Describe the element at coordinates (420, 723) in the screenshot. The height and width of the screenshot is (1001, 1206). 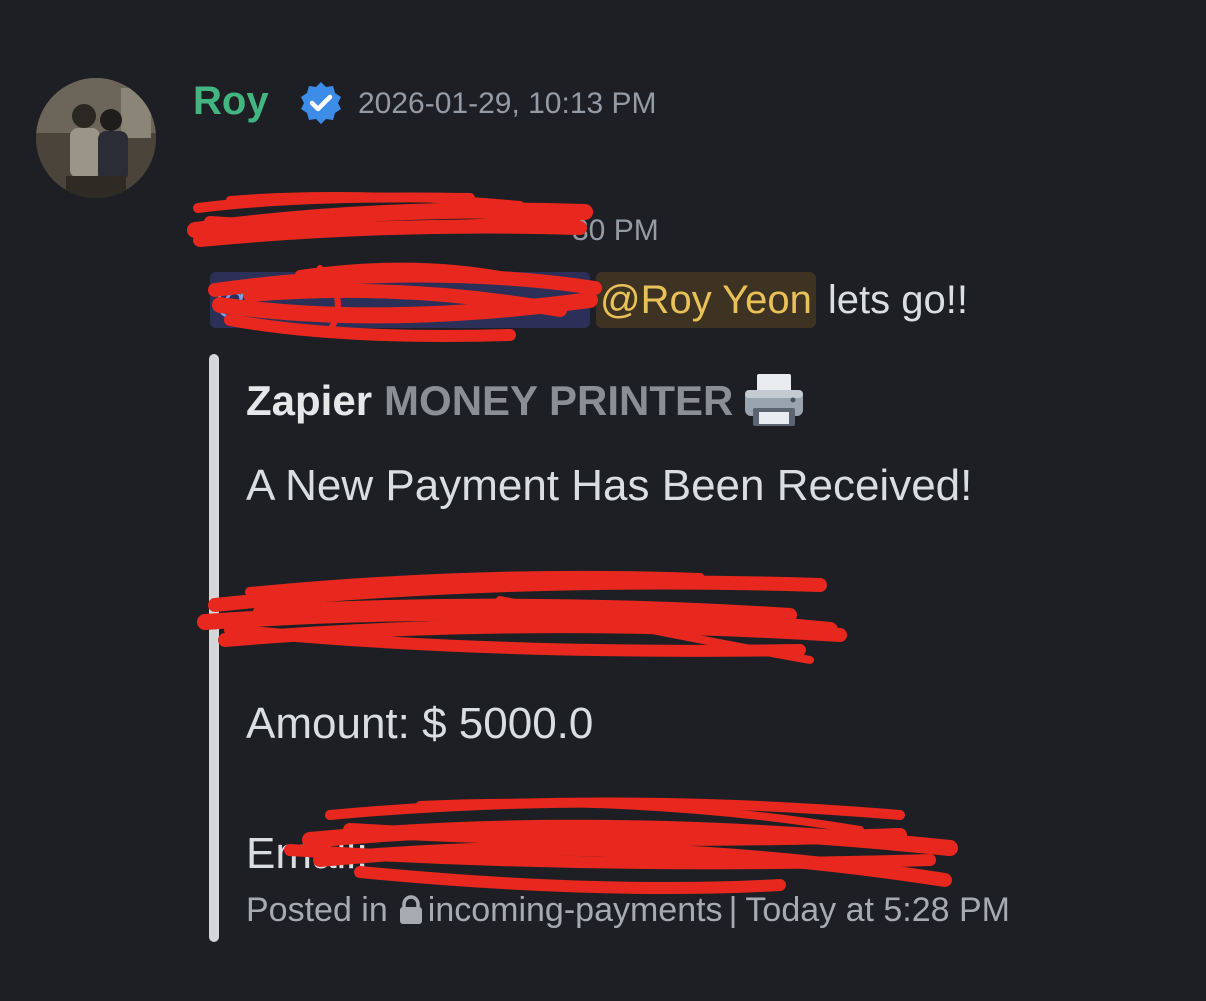
I see `embed-field-amount: Amount: $ 5000.0` at that location.